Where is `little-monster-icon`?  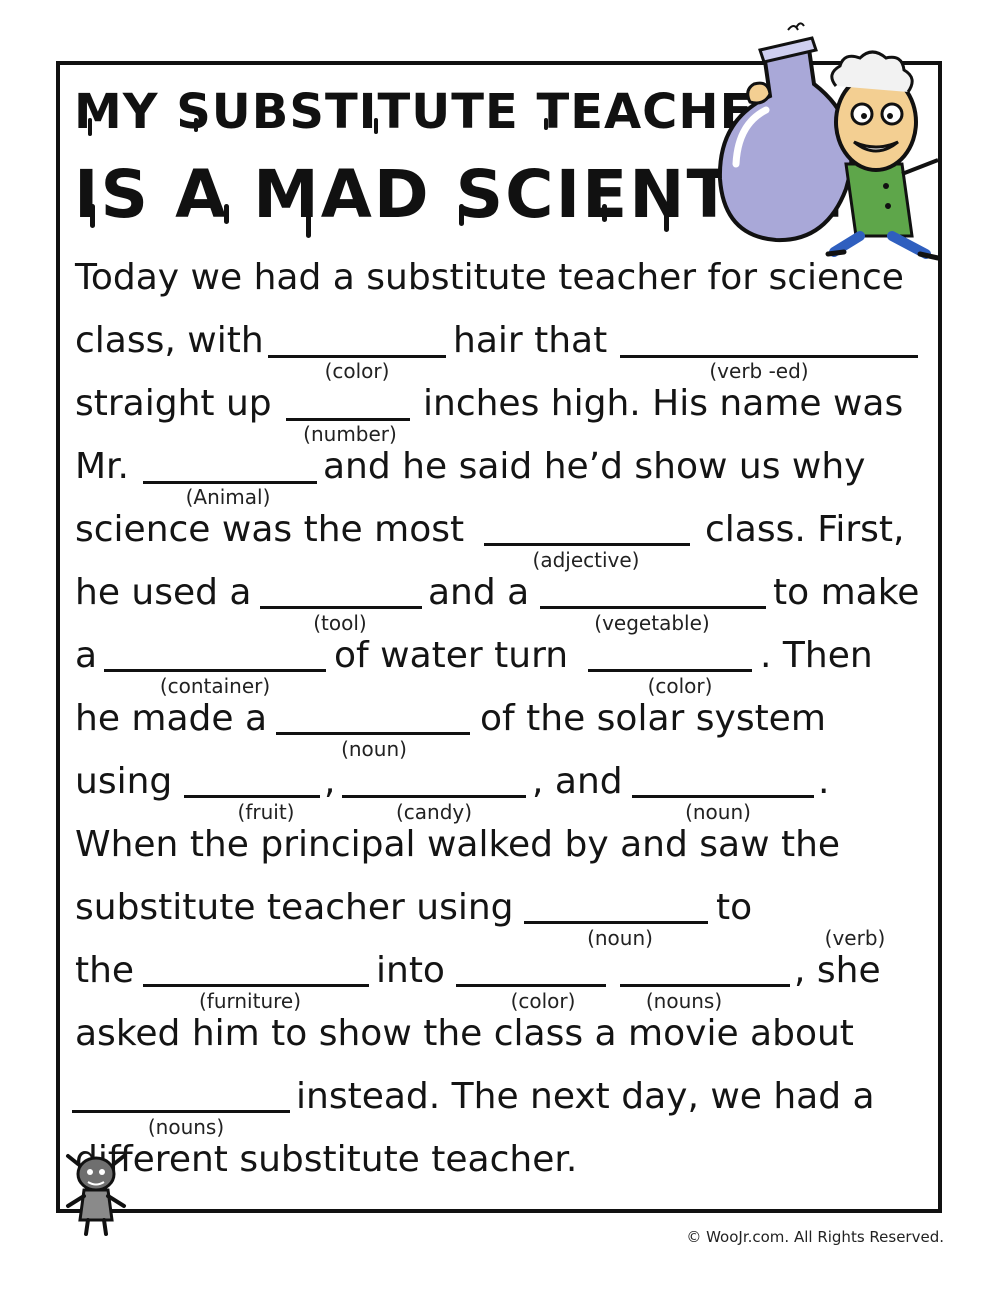
little-monster-icon is located at coordinates (96, 1195).